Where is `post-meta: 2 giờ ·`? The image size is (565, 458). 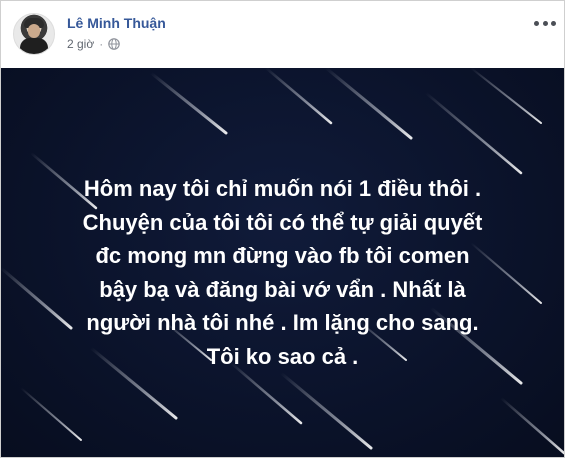 post-meta: 2 giờ · is located at coordinates (94, 44).